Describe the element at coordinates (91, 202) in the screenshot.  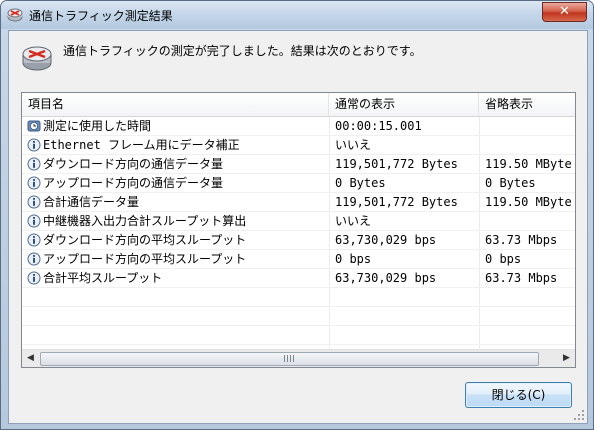
I see `item-name-text: 合計通信データ量` at that location.